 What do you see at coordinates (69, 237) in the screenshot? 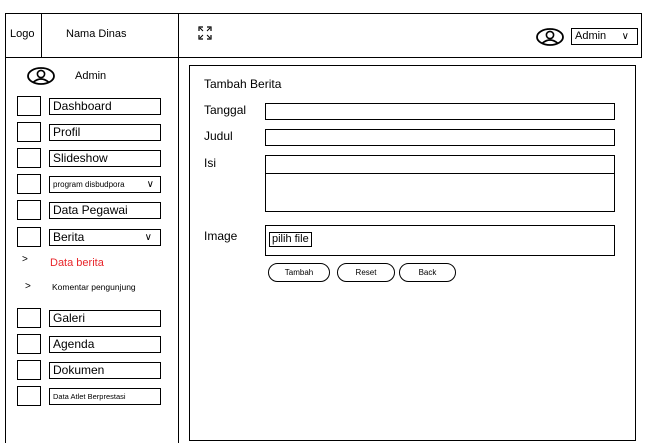
I see `sidebar-item-berita-label: Berita` at bounding box center [69, 237].